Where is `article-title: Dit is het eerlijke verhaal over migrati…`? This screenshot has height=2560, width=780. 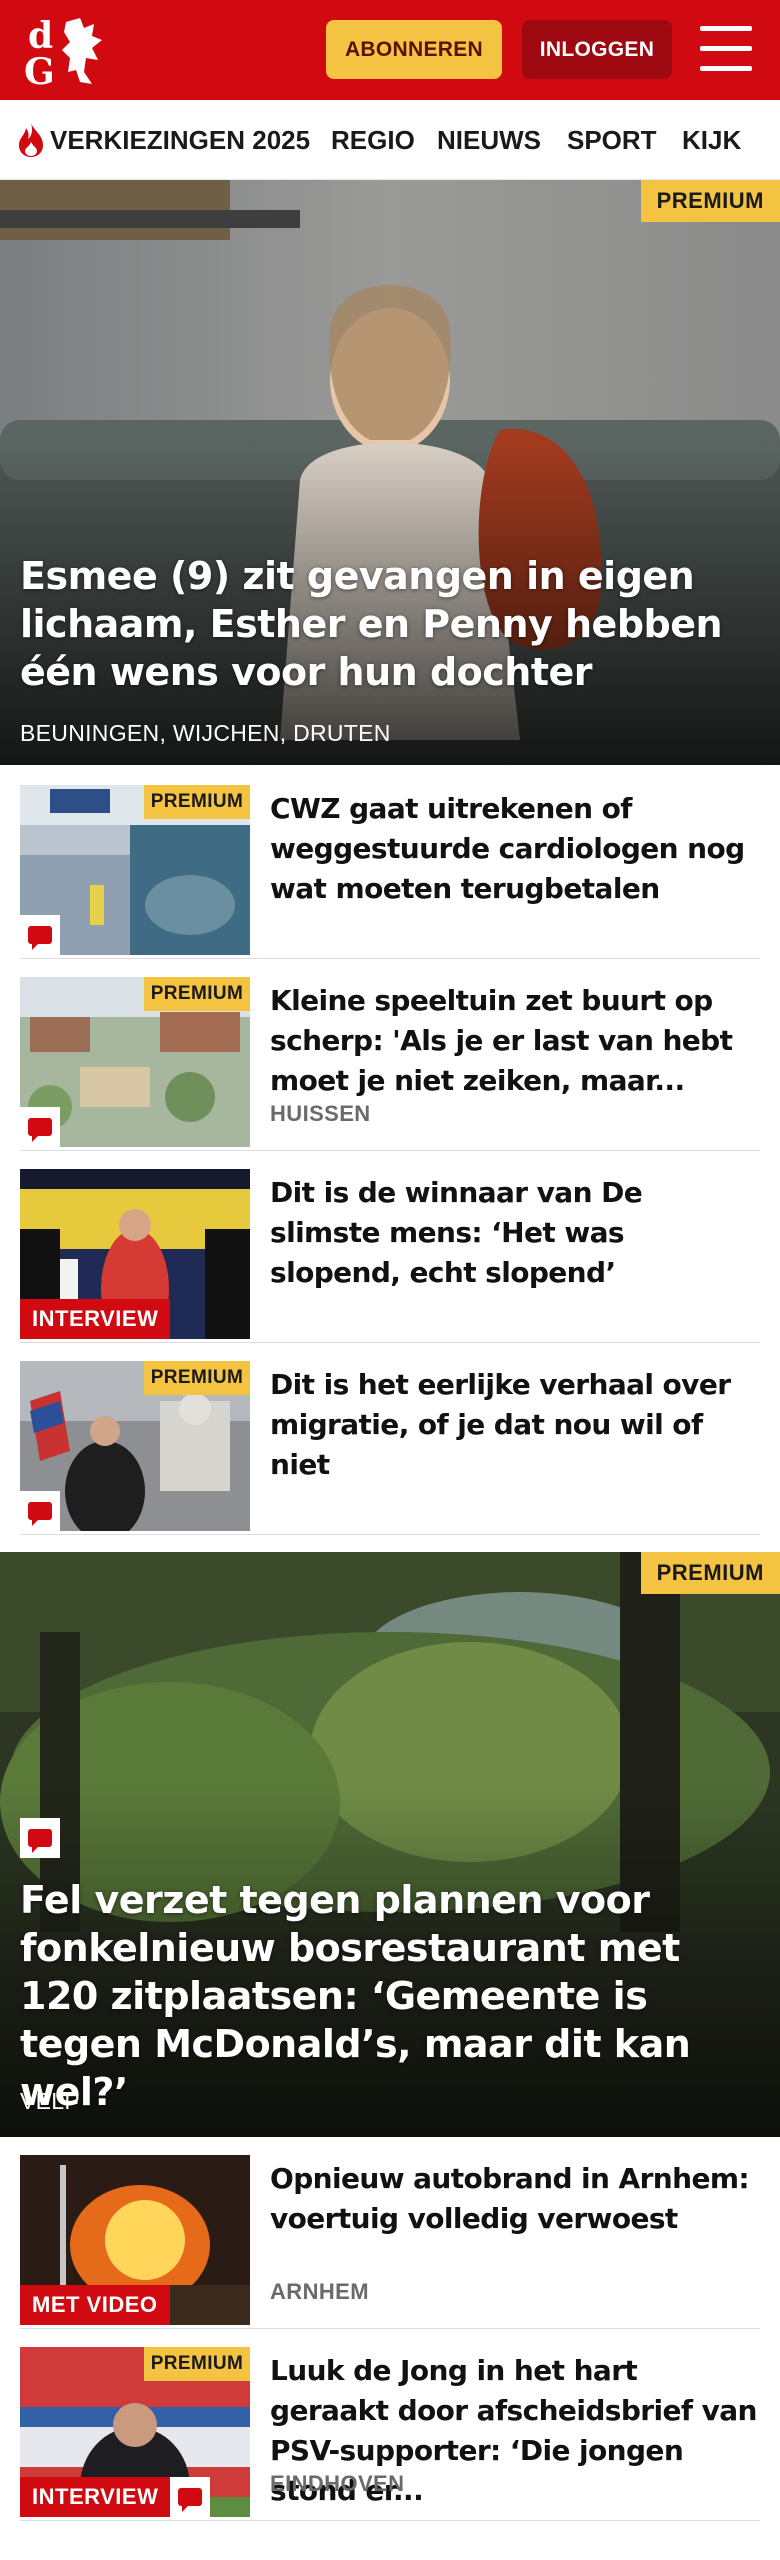
article-title: Dit is het eerlijke verhaal over migrati… is located at coordinates (515, 1425).